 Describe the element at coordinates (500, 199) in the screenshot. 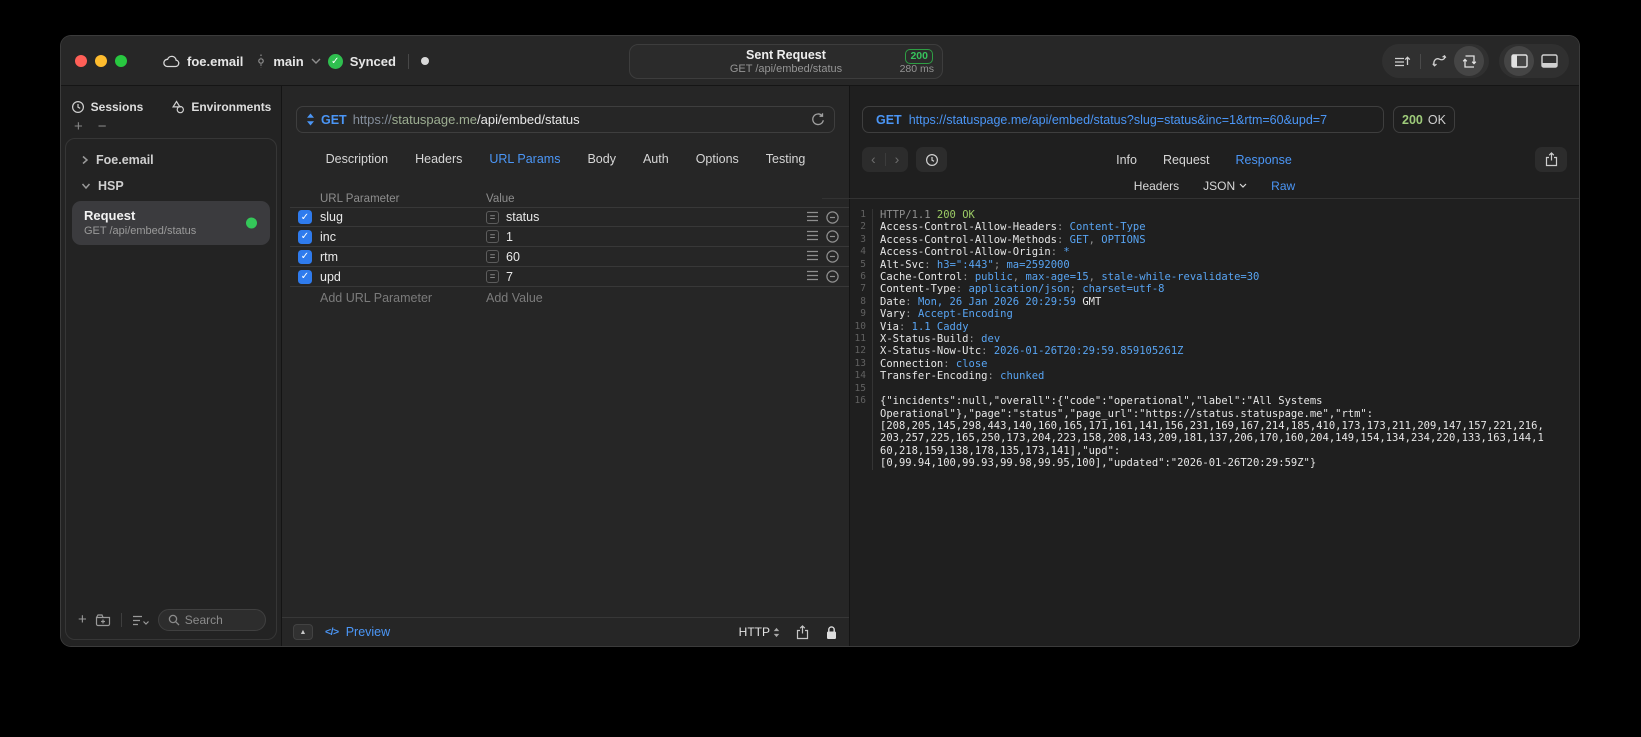

I see `column-value: Value` at that location.